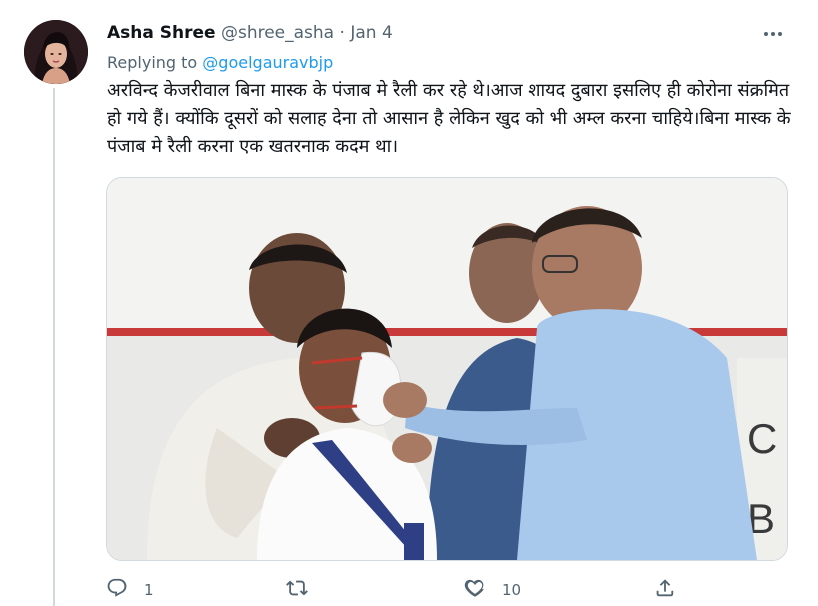  I want to click on replying-to: Replying to @goelgauravbjp, so click(220, 63).